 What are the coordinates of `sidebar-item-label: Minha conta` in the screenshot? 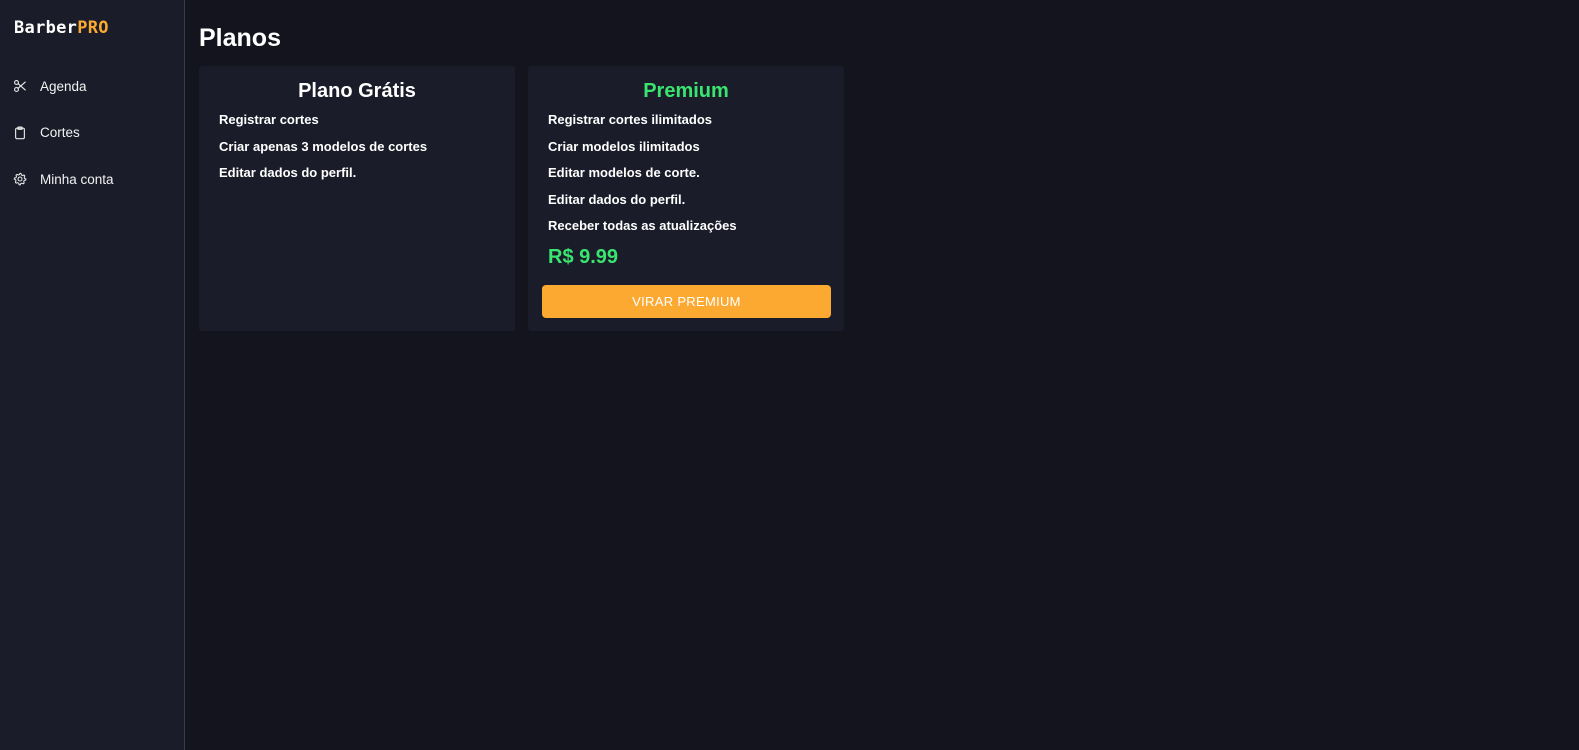 It's located at (77, 179).